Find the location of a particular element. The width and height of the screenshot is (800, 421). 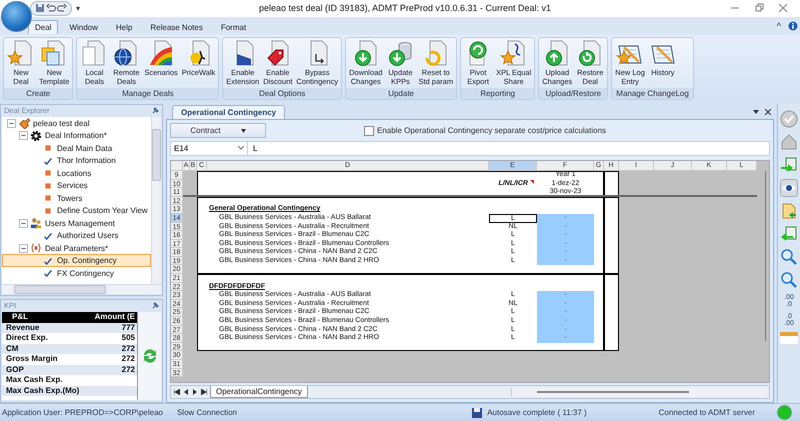

ruler-icon is located at coordinates (789, 338).